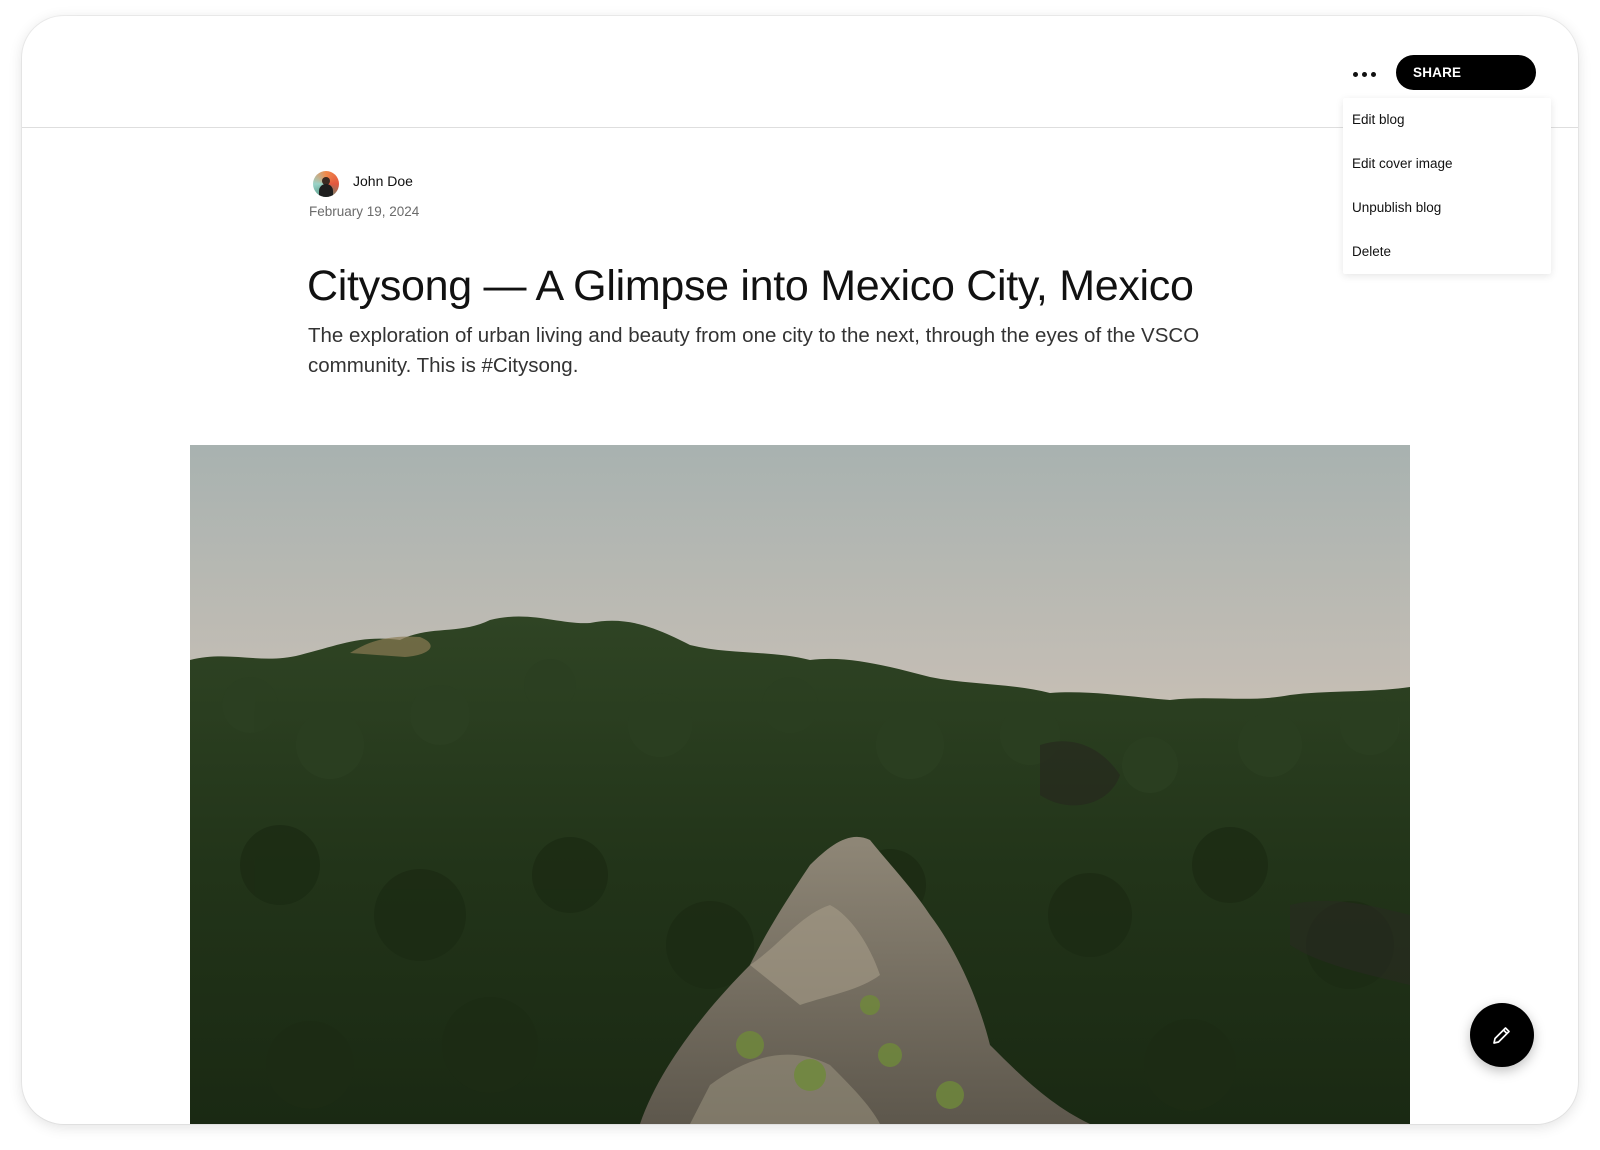 The width and height of the screenshot is (1600, 1150). Describe the element at coordinates (1378, 120) in the screenshot. I see `menu-item-edit-blog: Edit blog` at that location.